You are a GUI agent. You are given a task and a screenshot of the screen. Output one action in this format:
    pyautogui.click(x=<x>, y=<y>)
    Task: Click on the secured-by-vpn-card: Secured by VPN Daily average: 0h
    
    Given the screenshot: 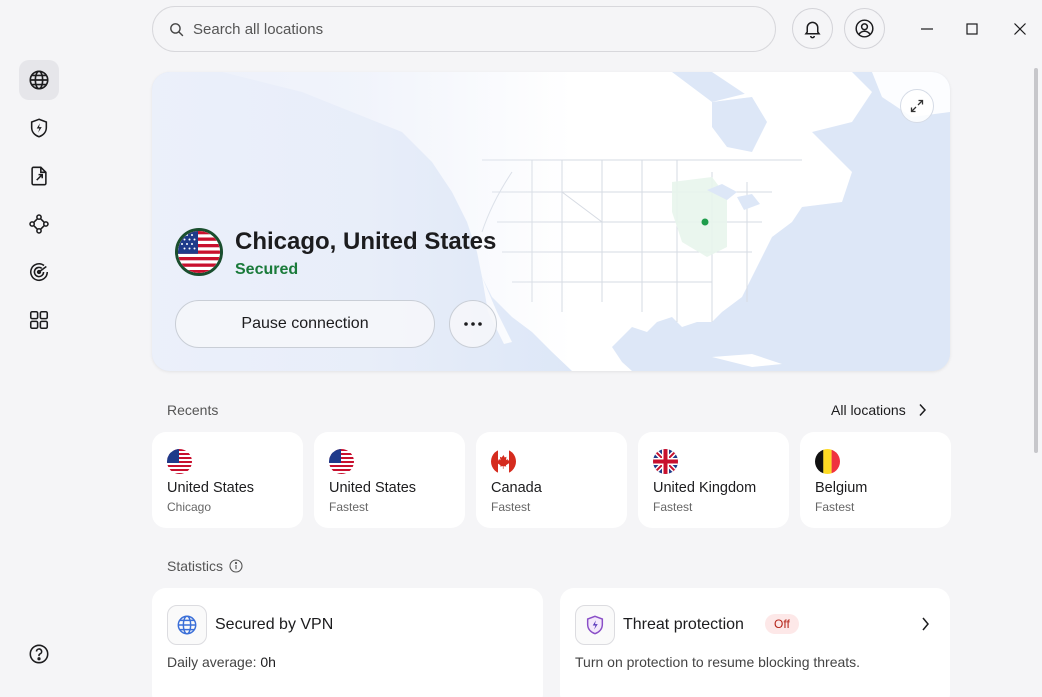 What is the action you would take?
    pyautogui.click(x=347, y=642)
    